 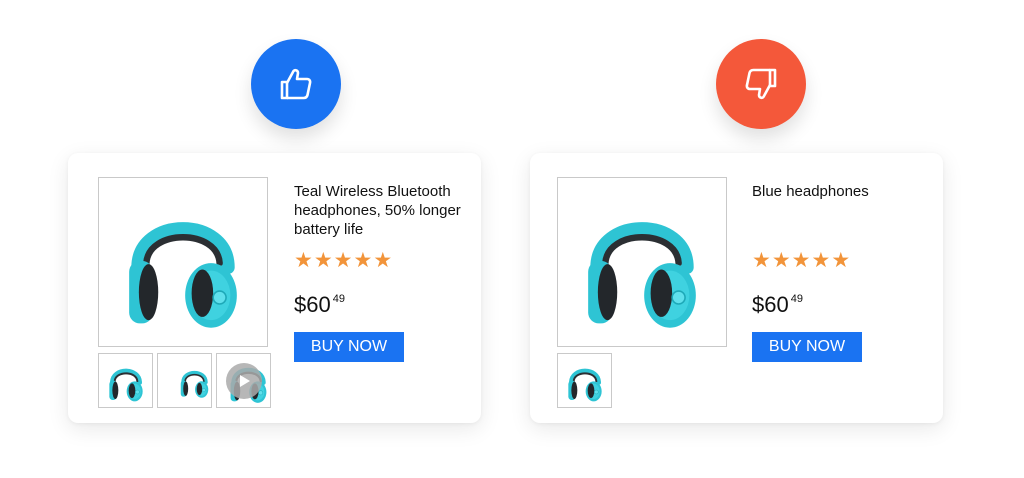 I want to click on thumbs-down-badge, so click(x=761, y=84).